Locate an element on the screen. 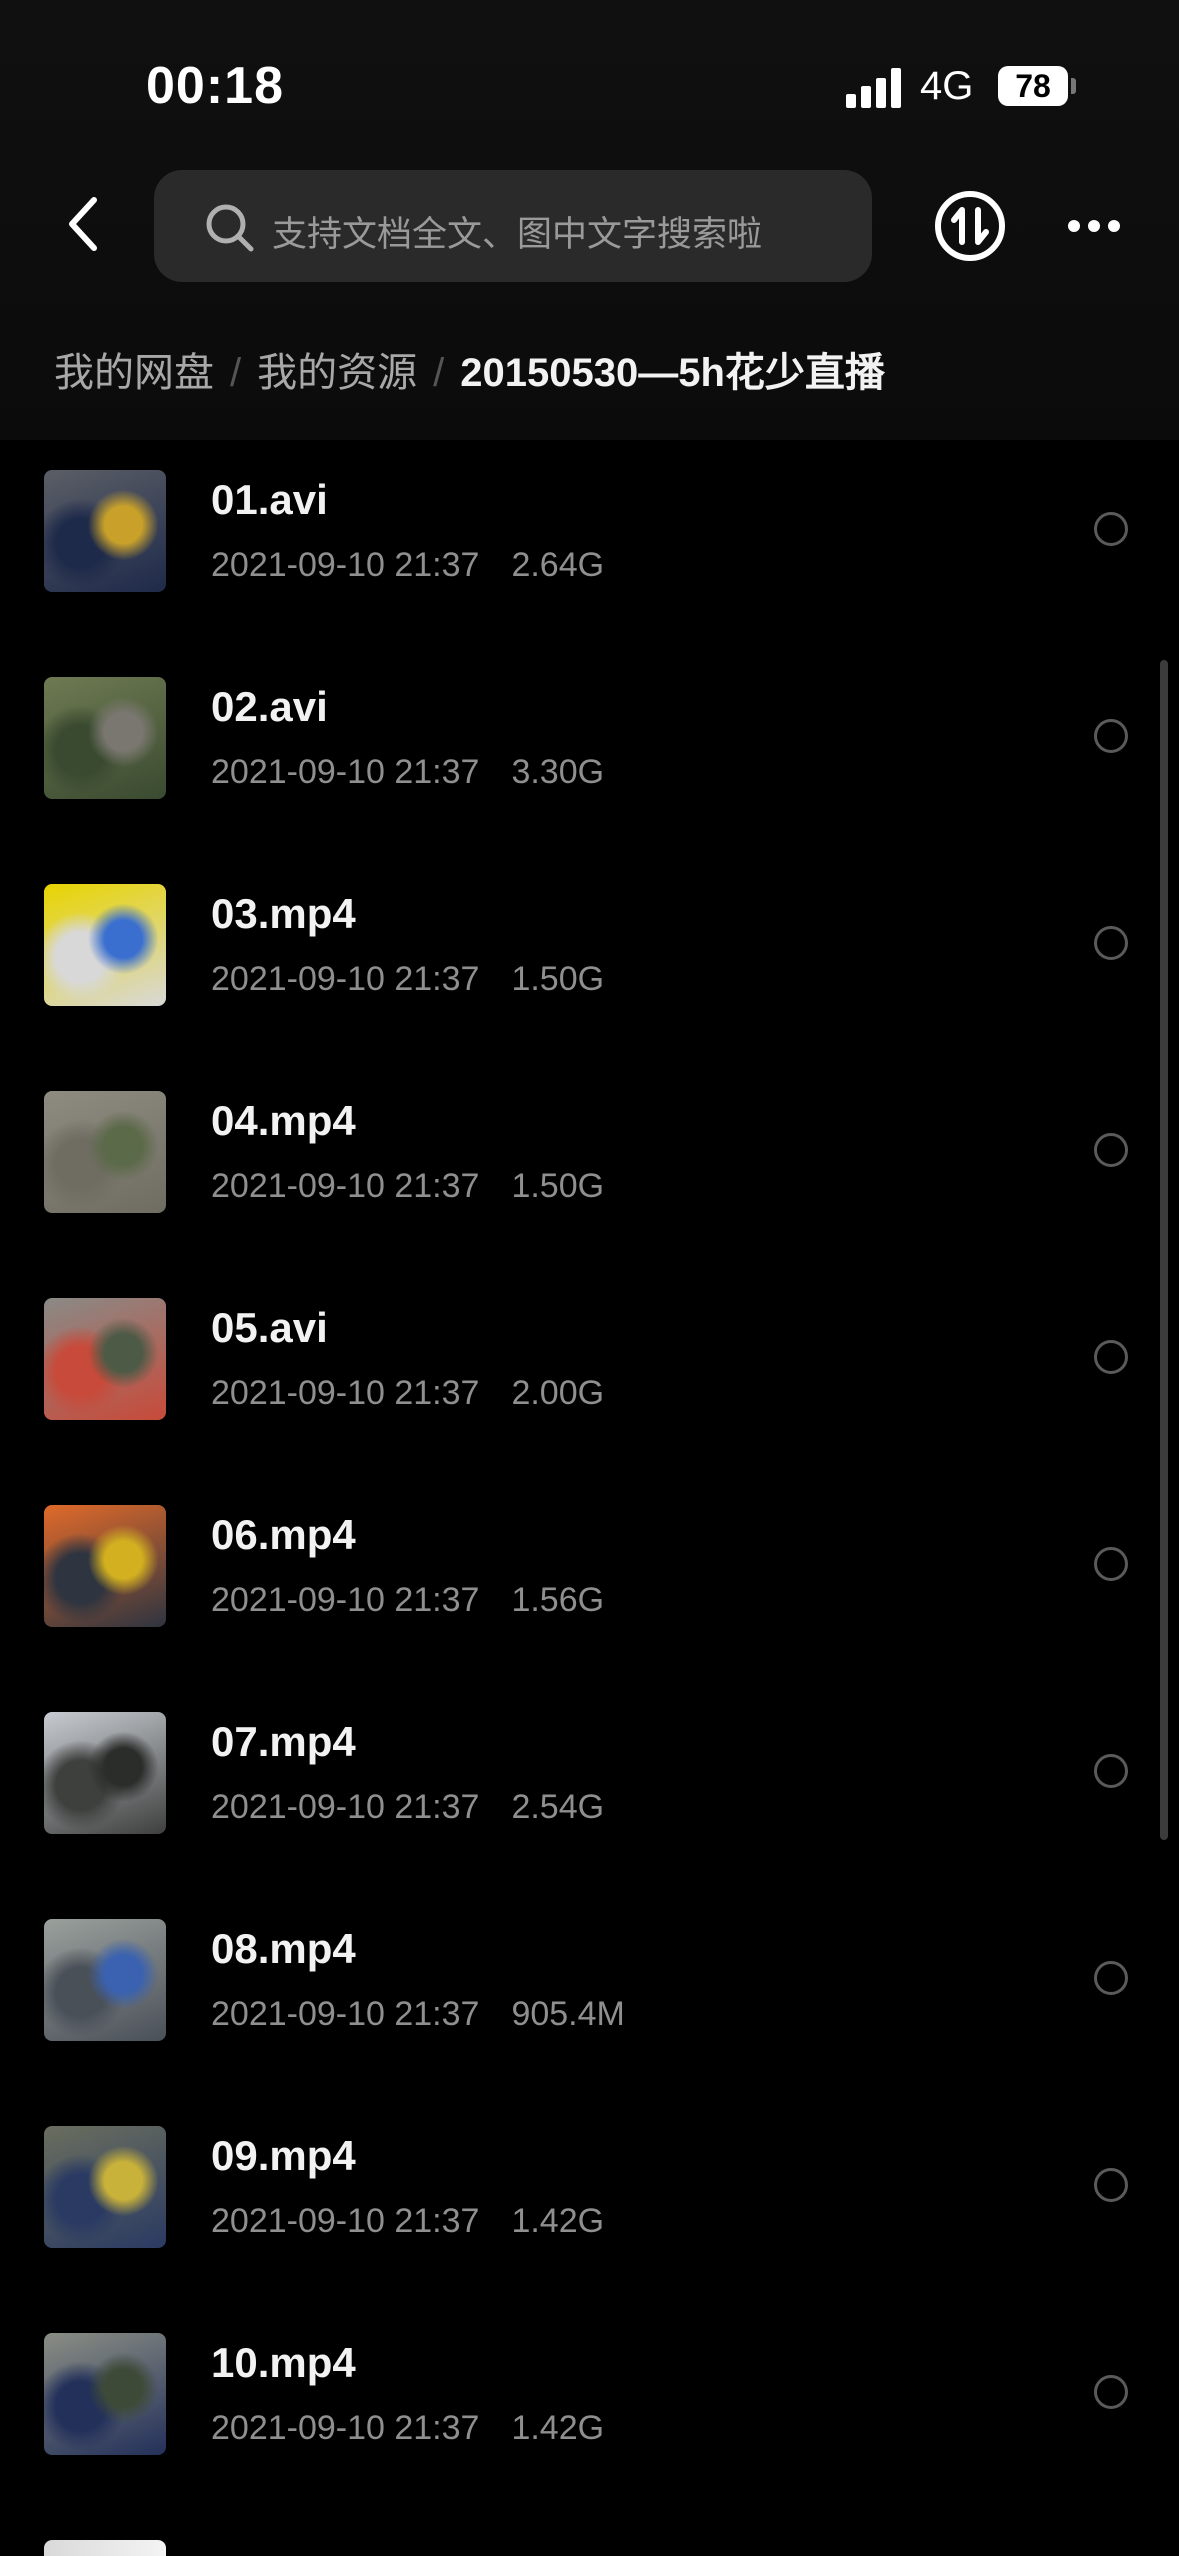 This screenshot has height=2556, width=1179. file-name: 07.mp4 is located at coordinates (283, 1741).